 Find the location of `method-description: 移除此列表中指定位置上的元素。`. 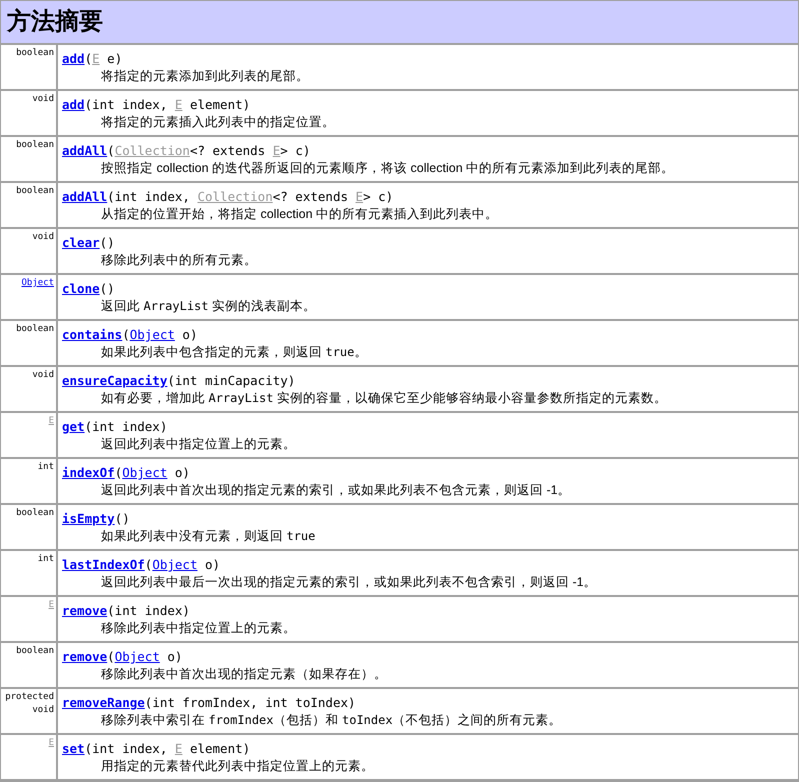

method-description: 移除此列表中指定位置上的元素。 is located at coordinates (198, 628).